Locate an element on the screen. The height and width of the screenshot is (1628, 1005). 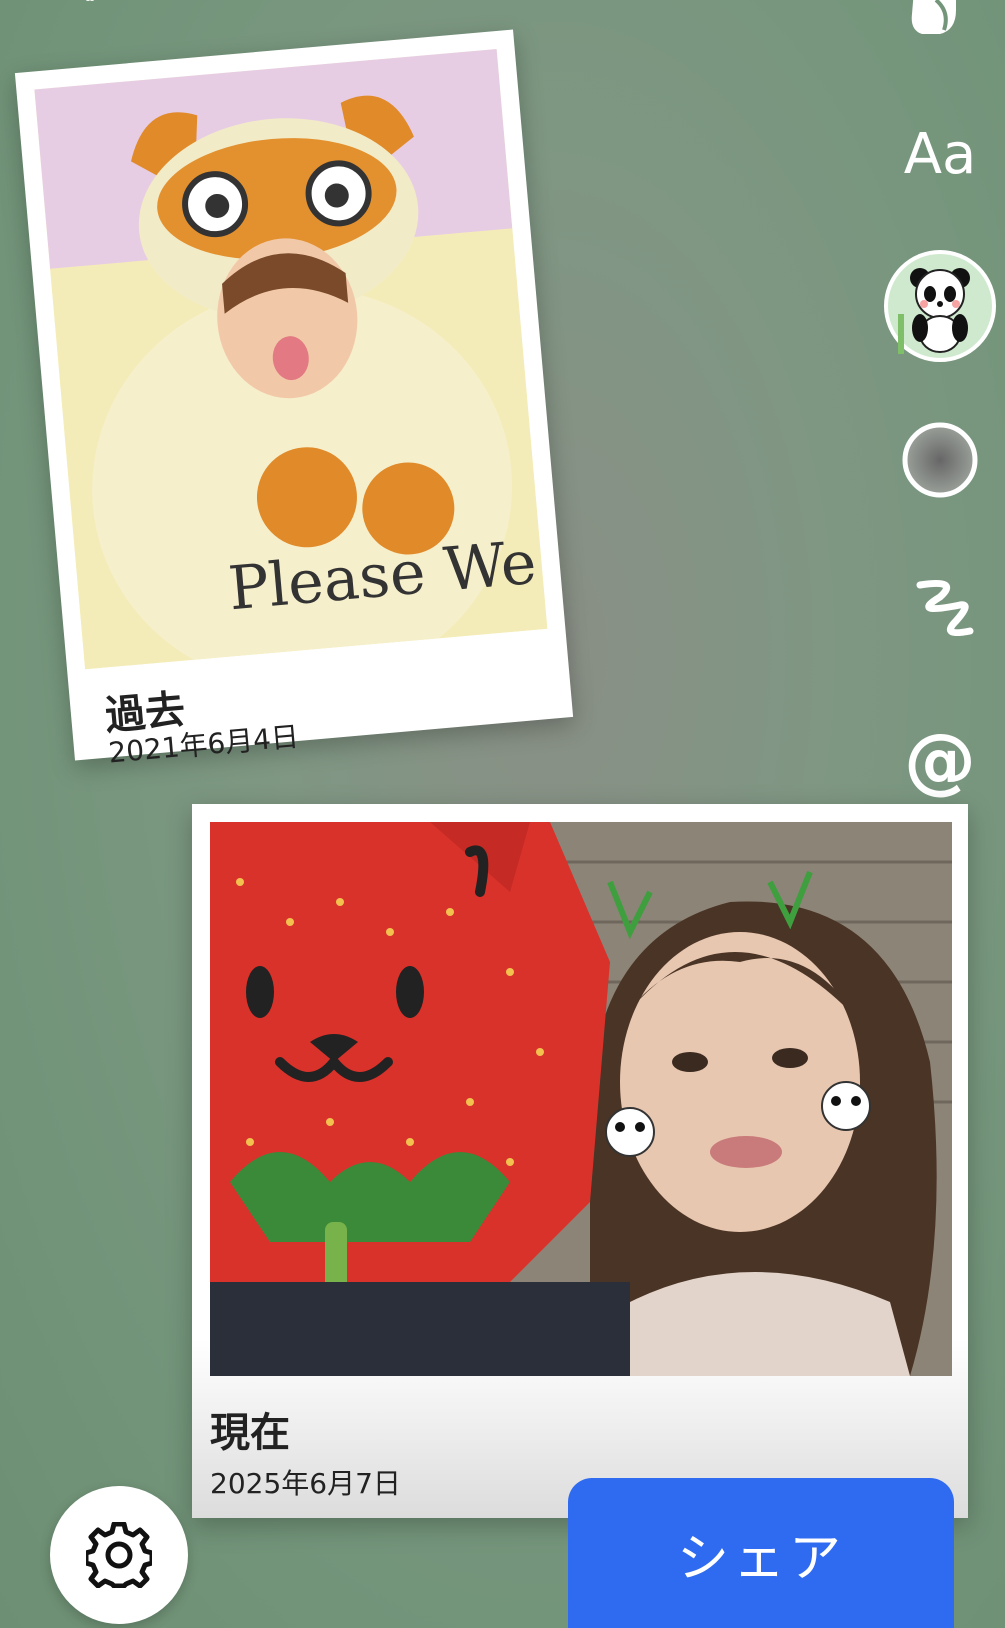
settings-button is located at coordinates (119, 1555).